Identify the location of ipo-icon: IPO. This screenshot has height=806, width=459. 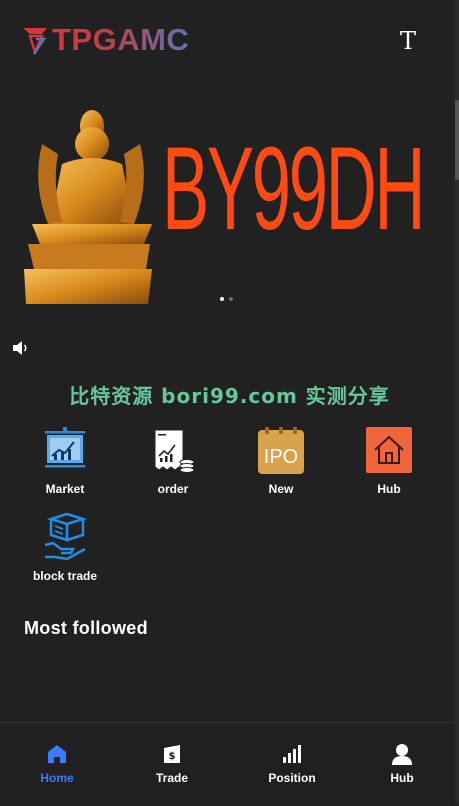
(281, 450).